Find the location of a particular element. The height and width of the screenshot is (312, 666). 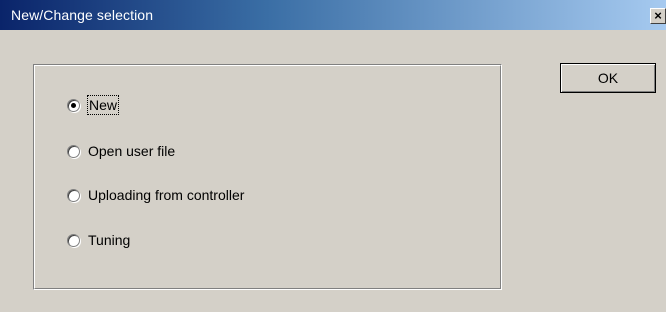

option-open-user-file-label: Open user file is located at coordinates (132, 151).